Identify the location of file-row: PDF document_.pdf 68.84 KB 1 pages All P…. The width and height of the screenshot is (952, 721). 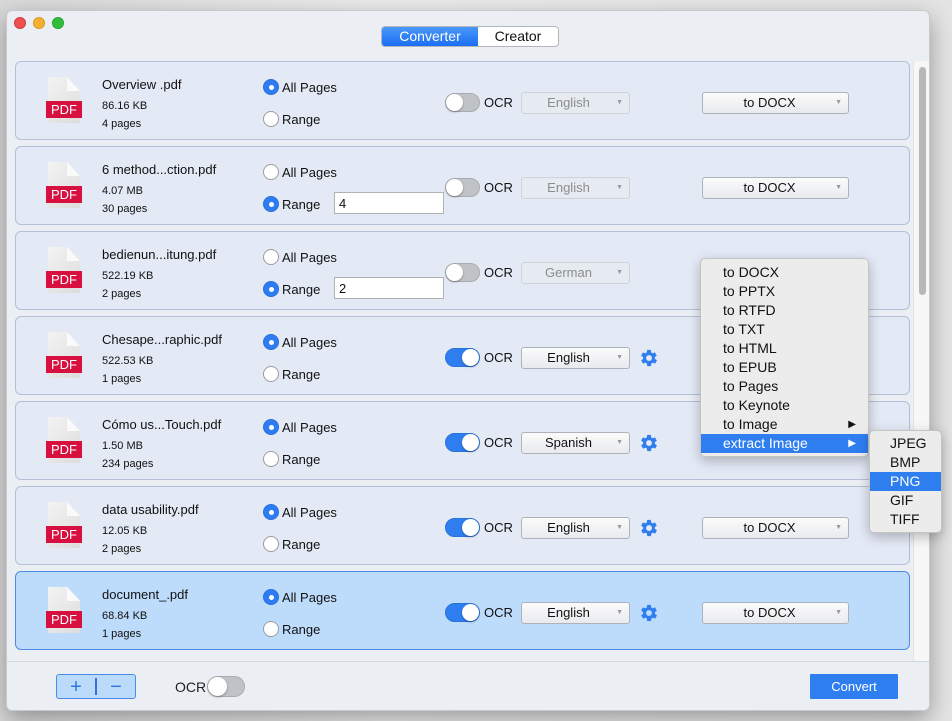
(462, 610).